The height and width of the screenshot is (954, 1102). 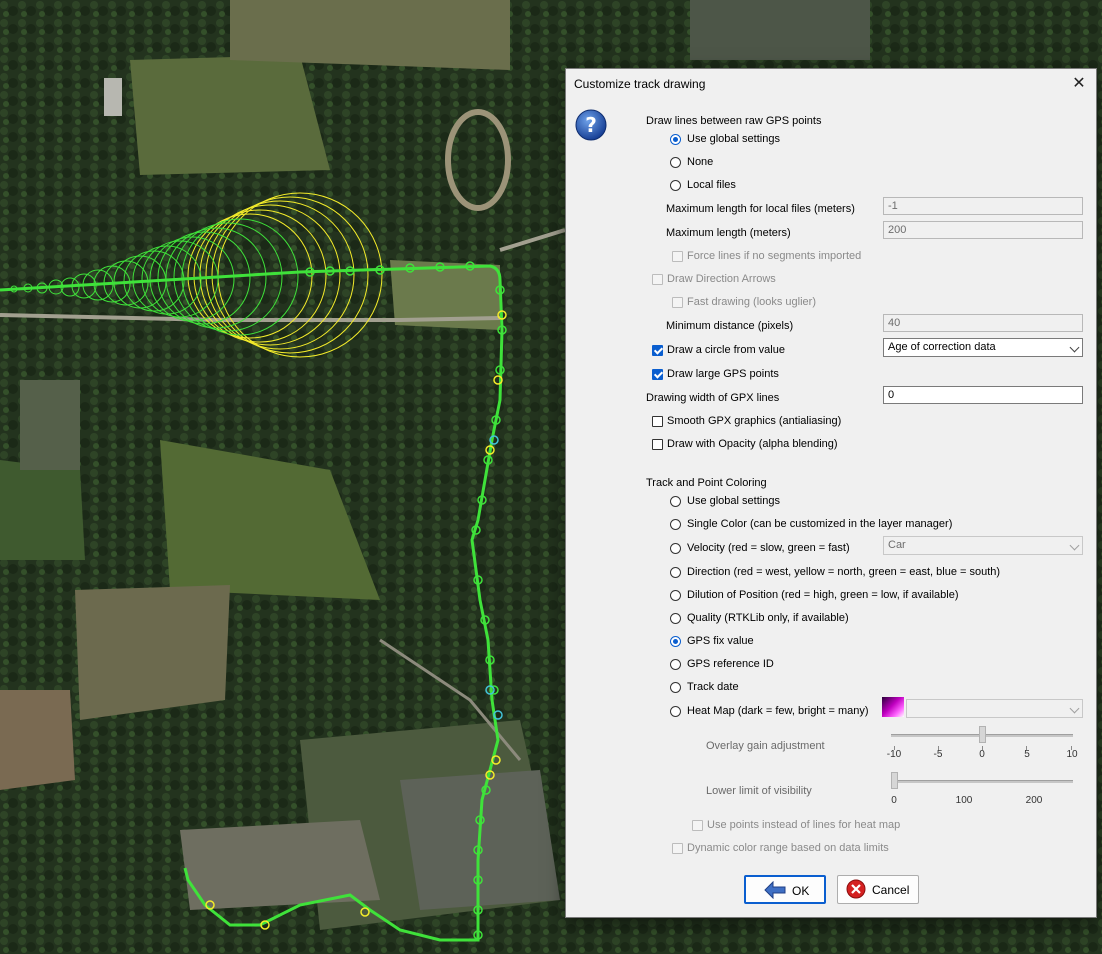 I want to click on visibility-slider-track, so click(x=982, y=781).